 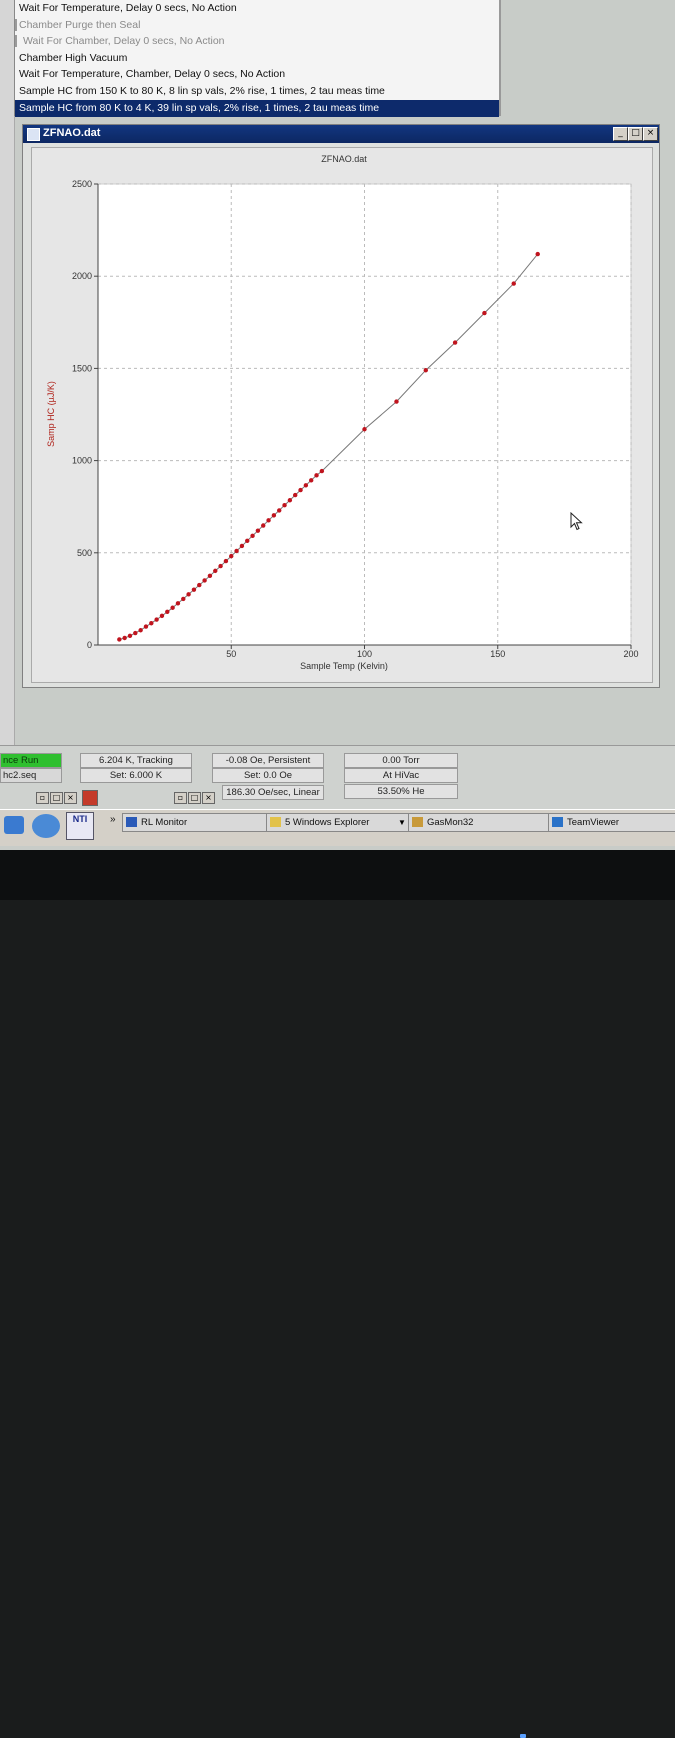 What do you see at coordinates (650, 134) in the screenshot?
I see `close-button: ×` at bounding box center [650, 134].